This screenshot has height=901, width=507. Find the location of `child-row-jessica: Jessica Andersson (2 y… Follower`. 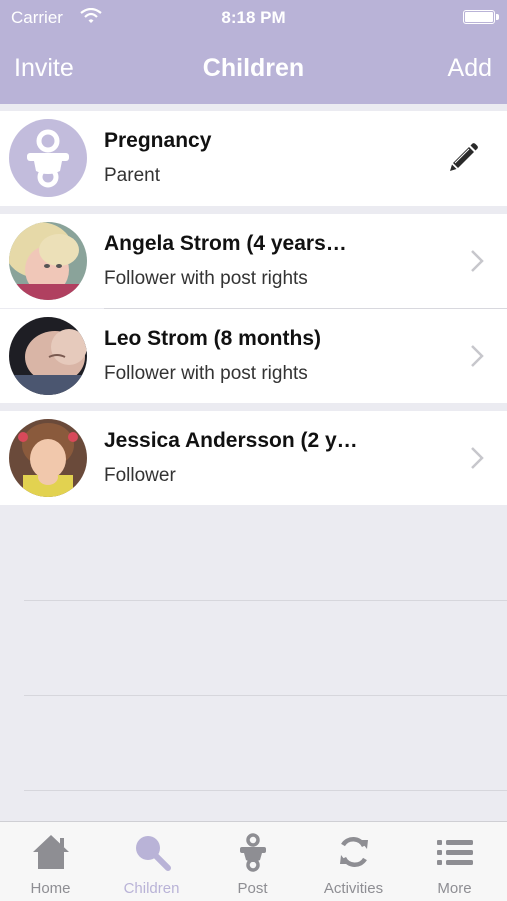

child-row-jessica: Jessica Andersson (2 y… Follower is located at coordinates (253, 458).